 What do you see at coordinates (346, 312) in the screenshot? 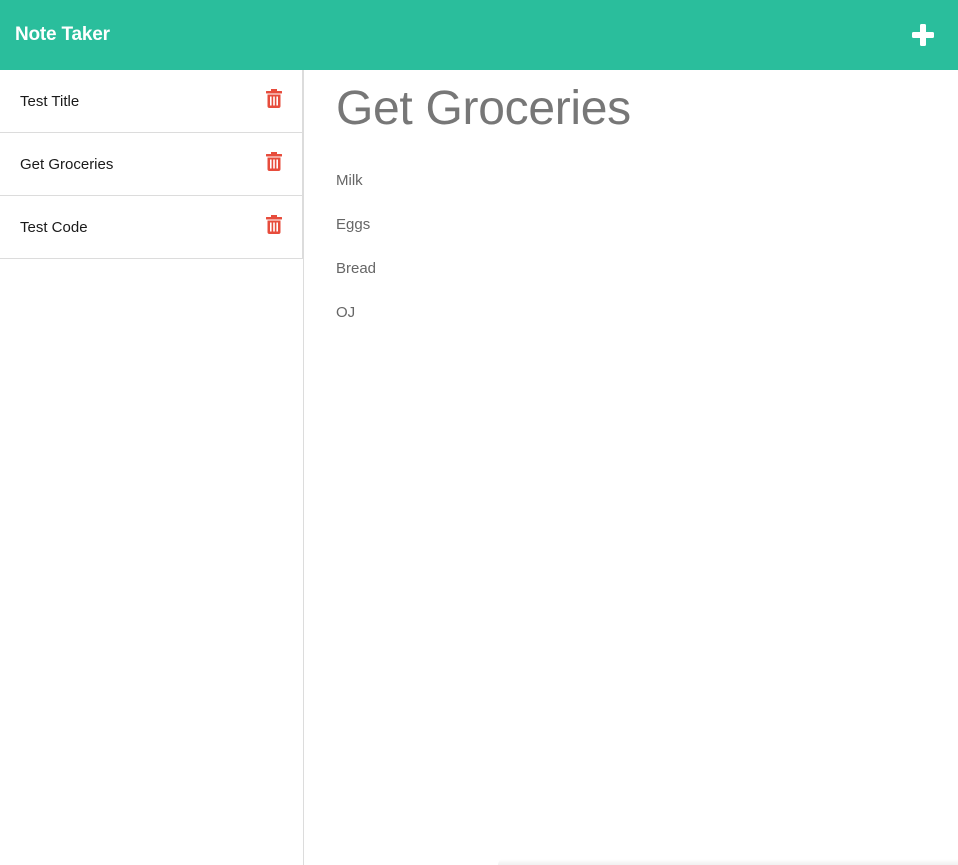
I see `note-text-line: OJ` at bounding box center [346, 312].